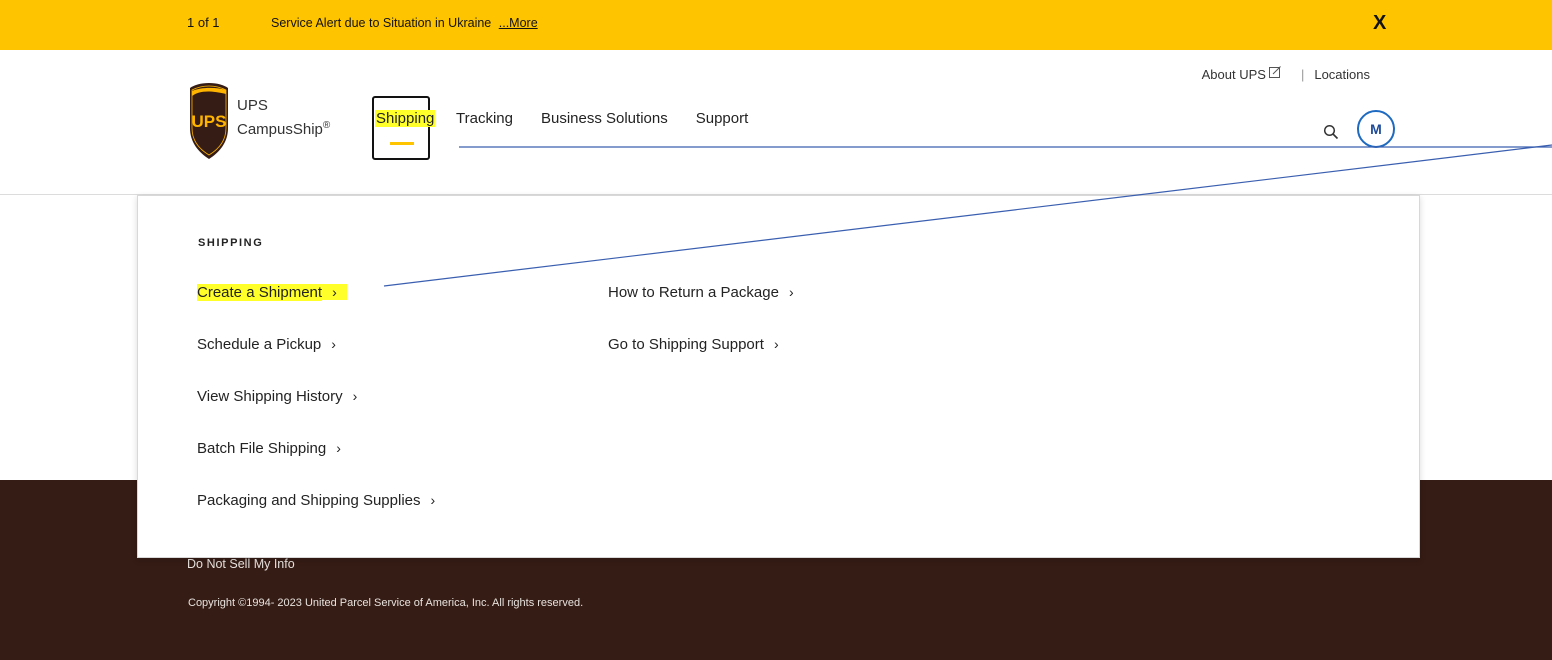 The width and height of the screenshot is (1552, 660). What do you see at coordinates (316, 362) in the screenshot?
I see `menu-item-schedule-pickup: Schedule a Pickup ›` at bounding box center [316, 362].